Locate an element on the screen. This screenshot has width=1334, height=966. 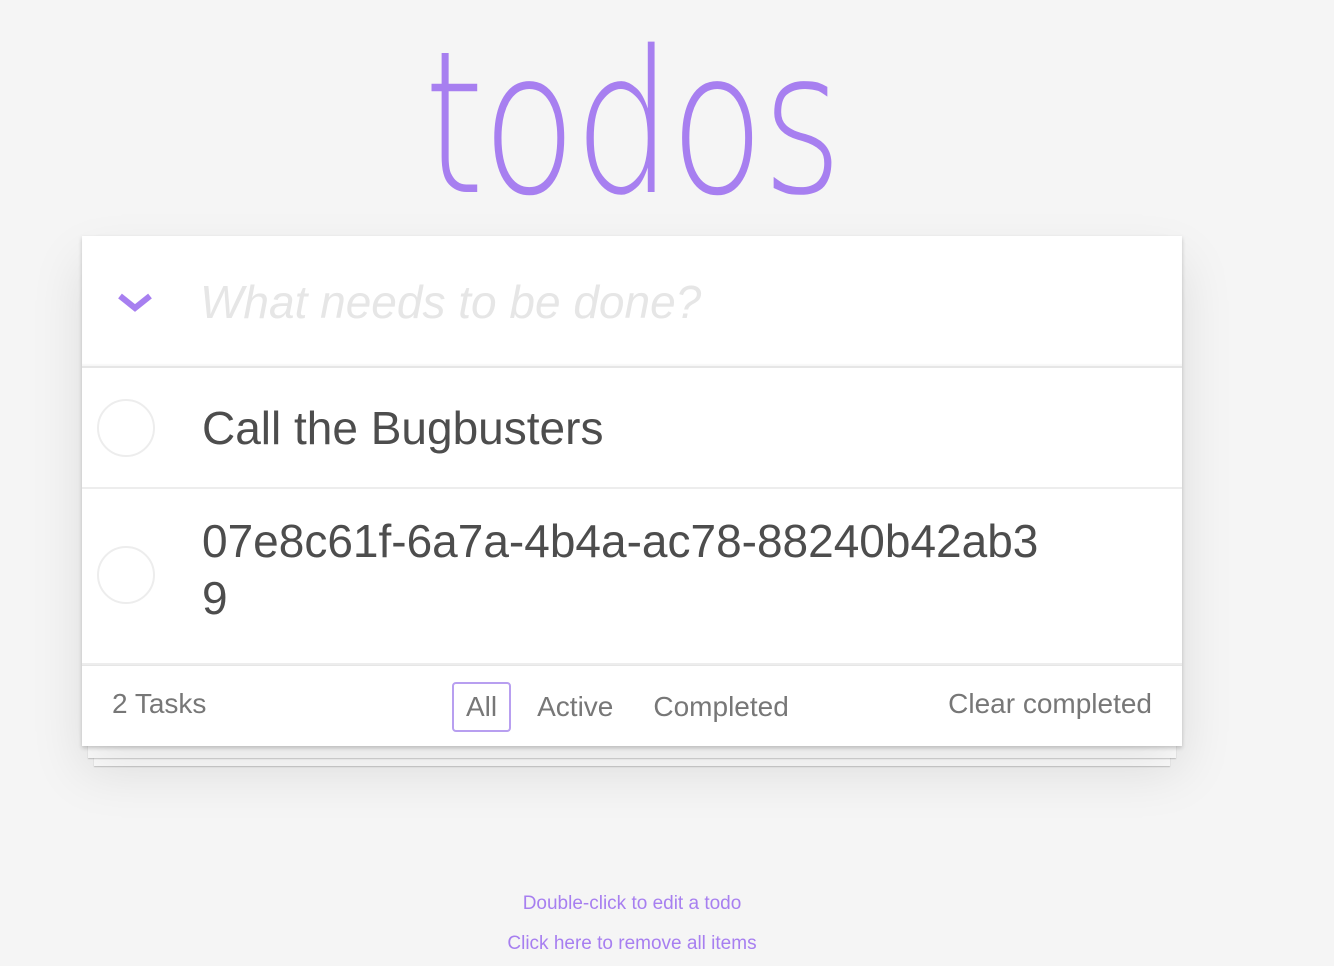
clear-completed-button: Clear completed is located at coordinates (1050, 704).